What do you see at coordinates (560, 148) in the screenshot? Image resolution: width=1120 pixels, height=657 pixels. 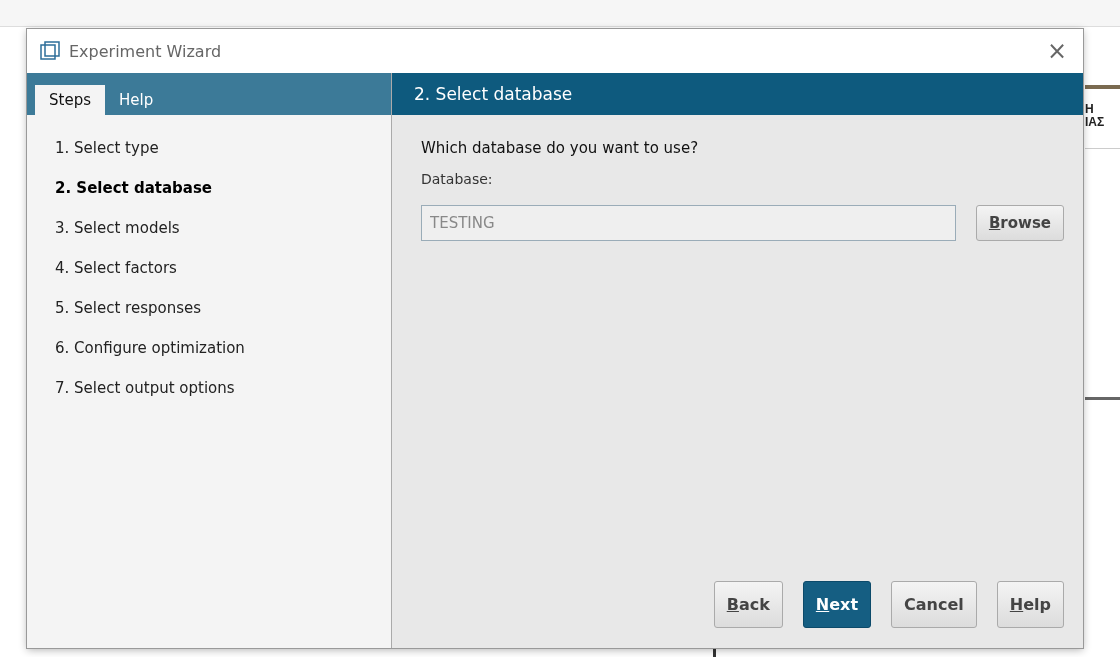 I see `question-text: Which database do you want to use?` at bounding box center [560, 148].